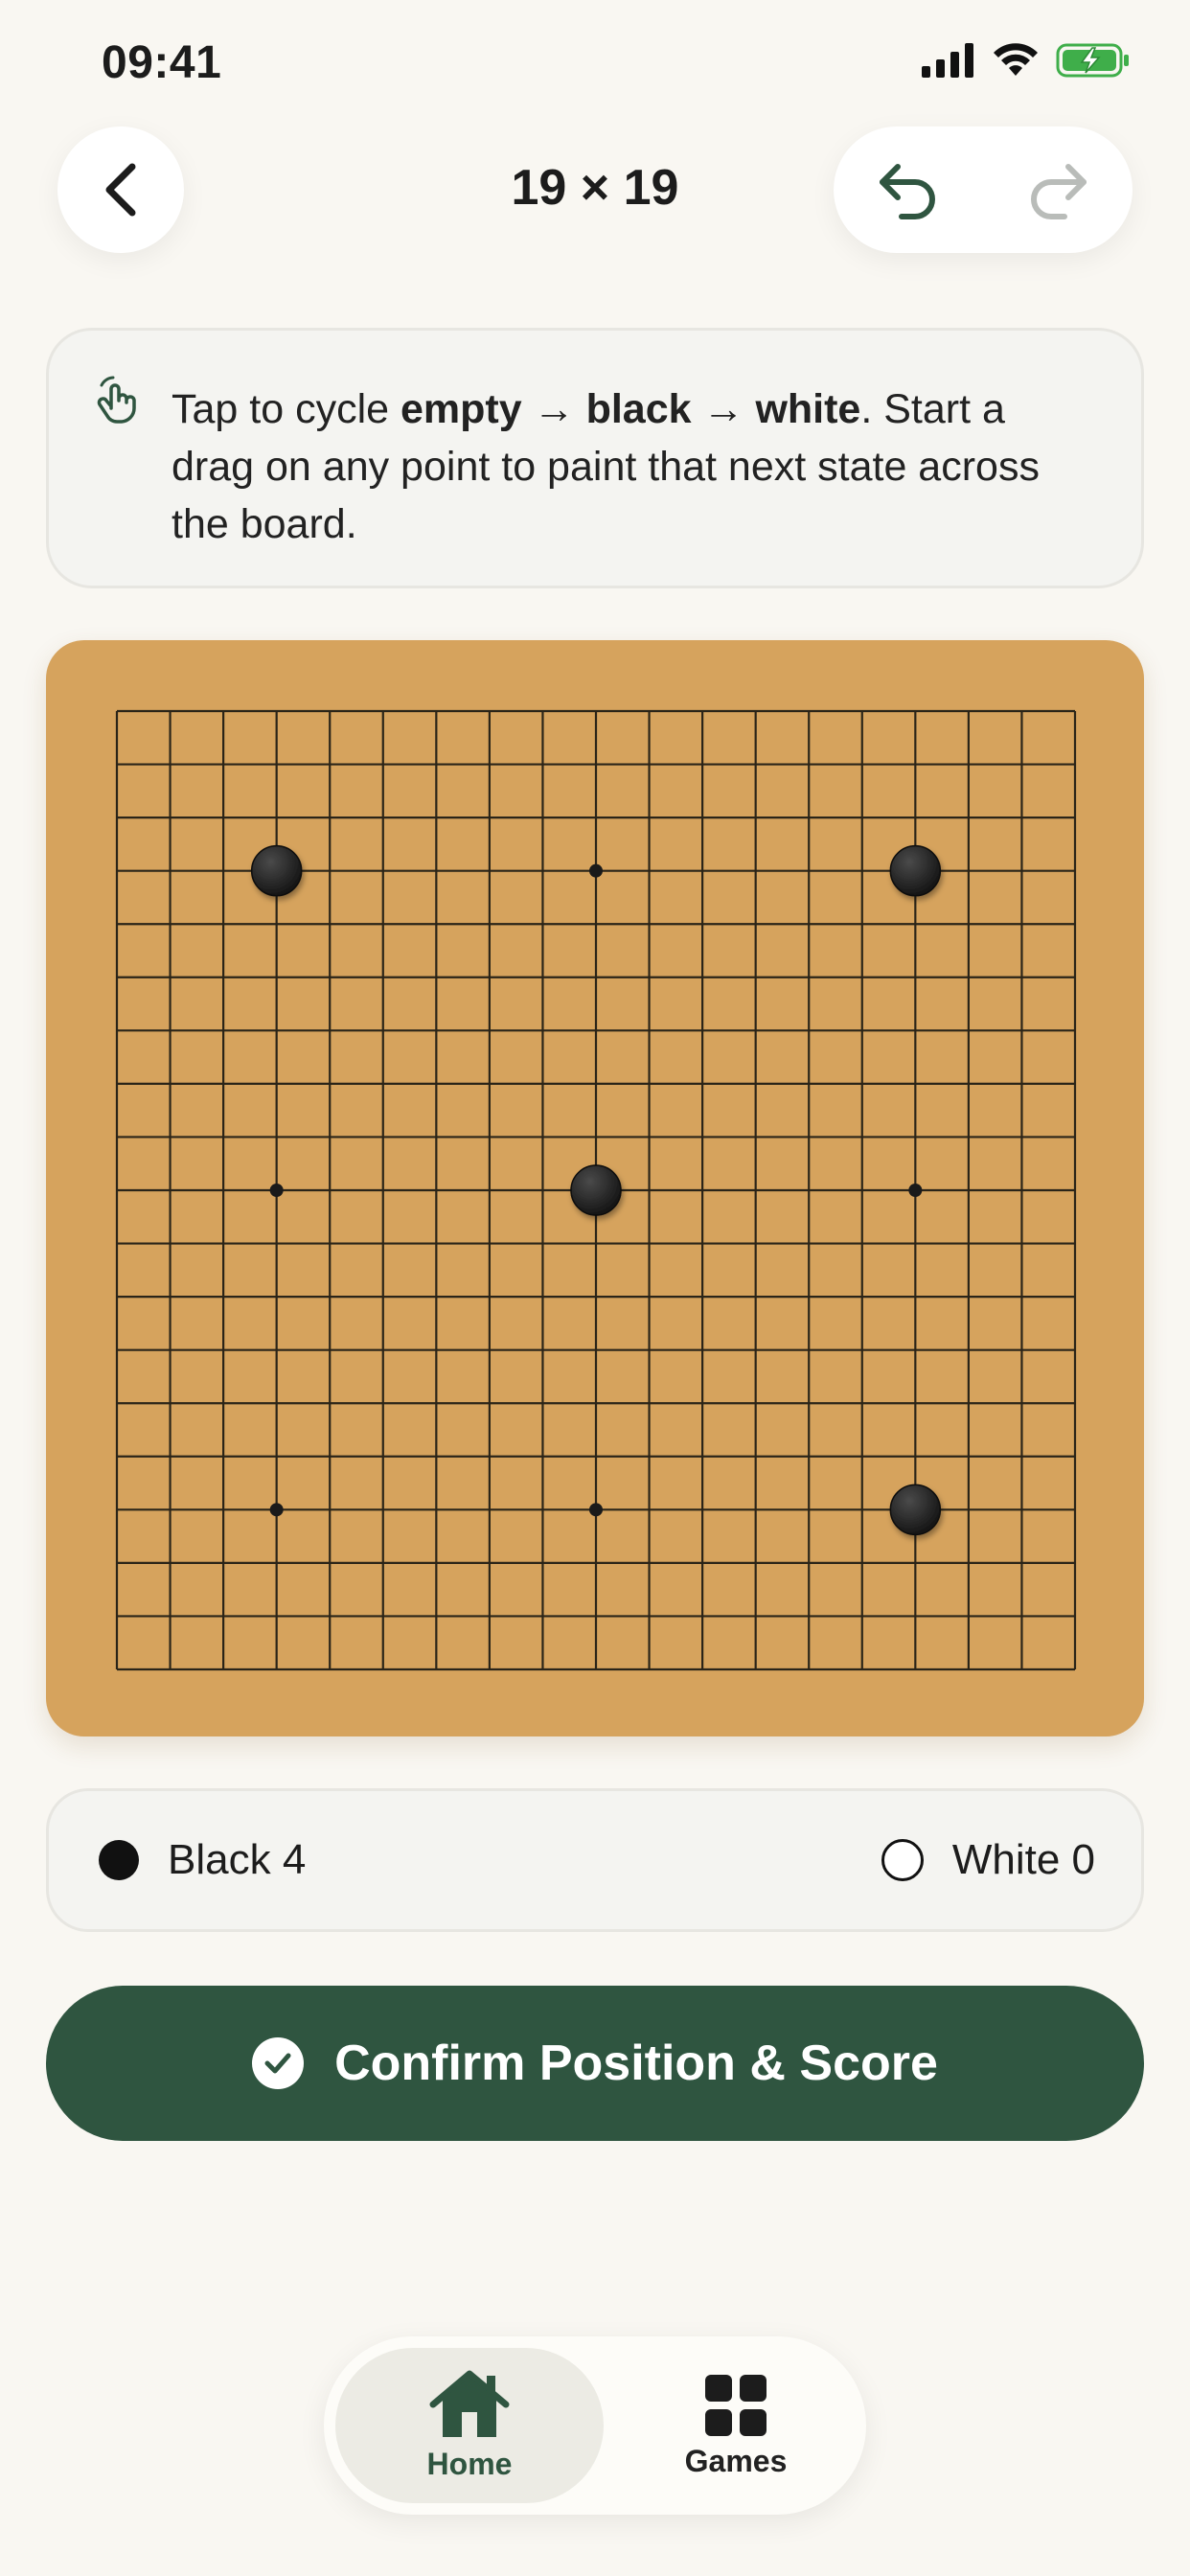 The height and width of the screenshot is (2576, 1190). What do you see at coordinates (470, 2463) in the screenshot?
I see `tab-home-label: Home` at bounding box center [470, 2463].